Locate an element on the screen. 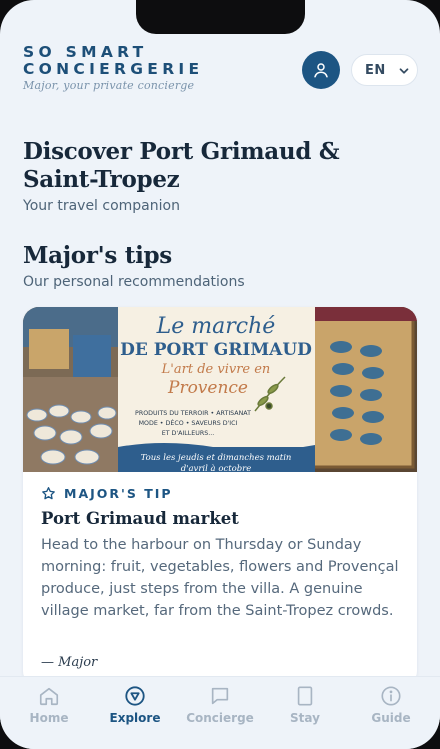  user-icon is located at coordinates (321, 70).